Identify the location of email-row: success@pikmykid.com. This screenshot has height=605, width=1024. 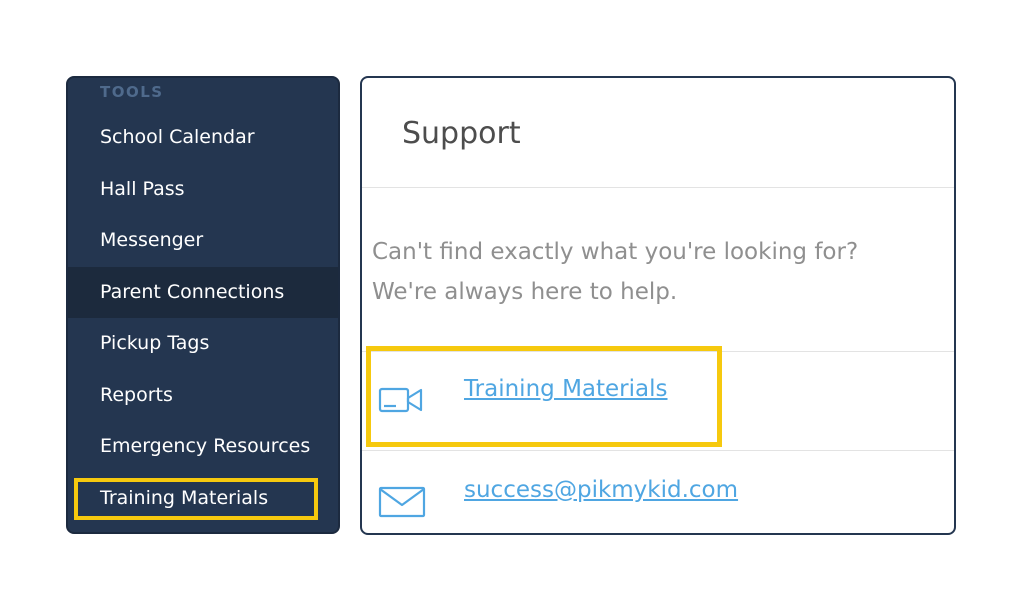
(658, 492).